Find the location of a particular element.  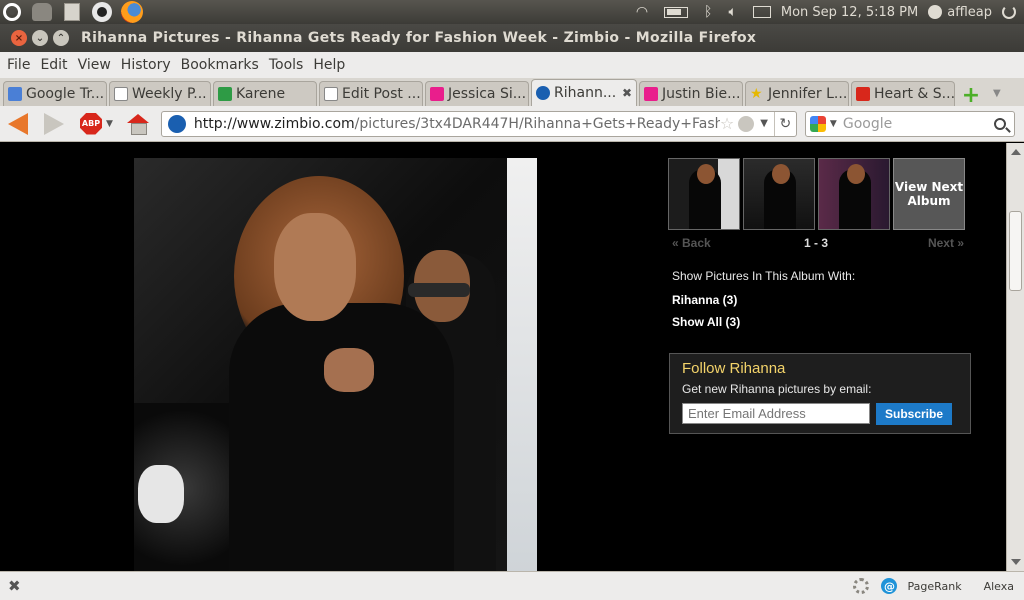

subscribe-button: Subscribe is located at coordinates (914, 414).